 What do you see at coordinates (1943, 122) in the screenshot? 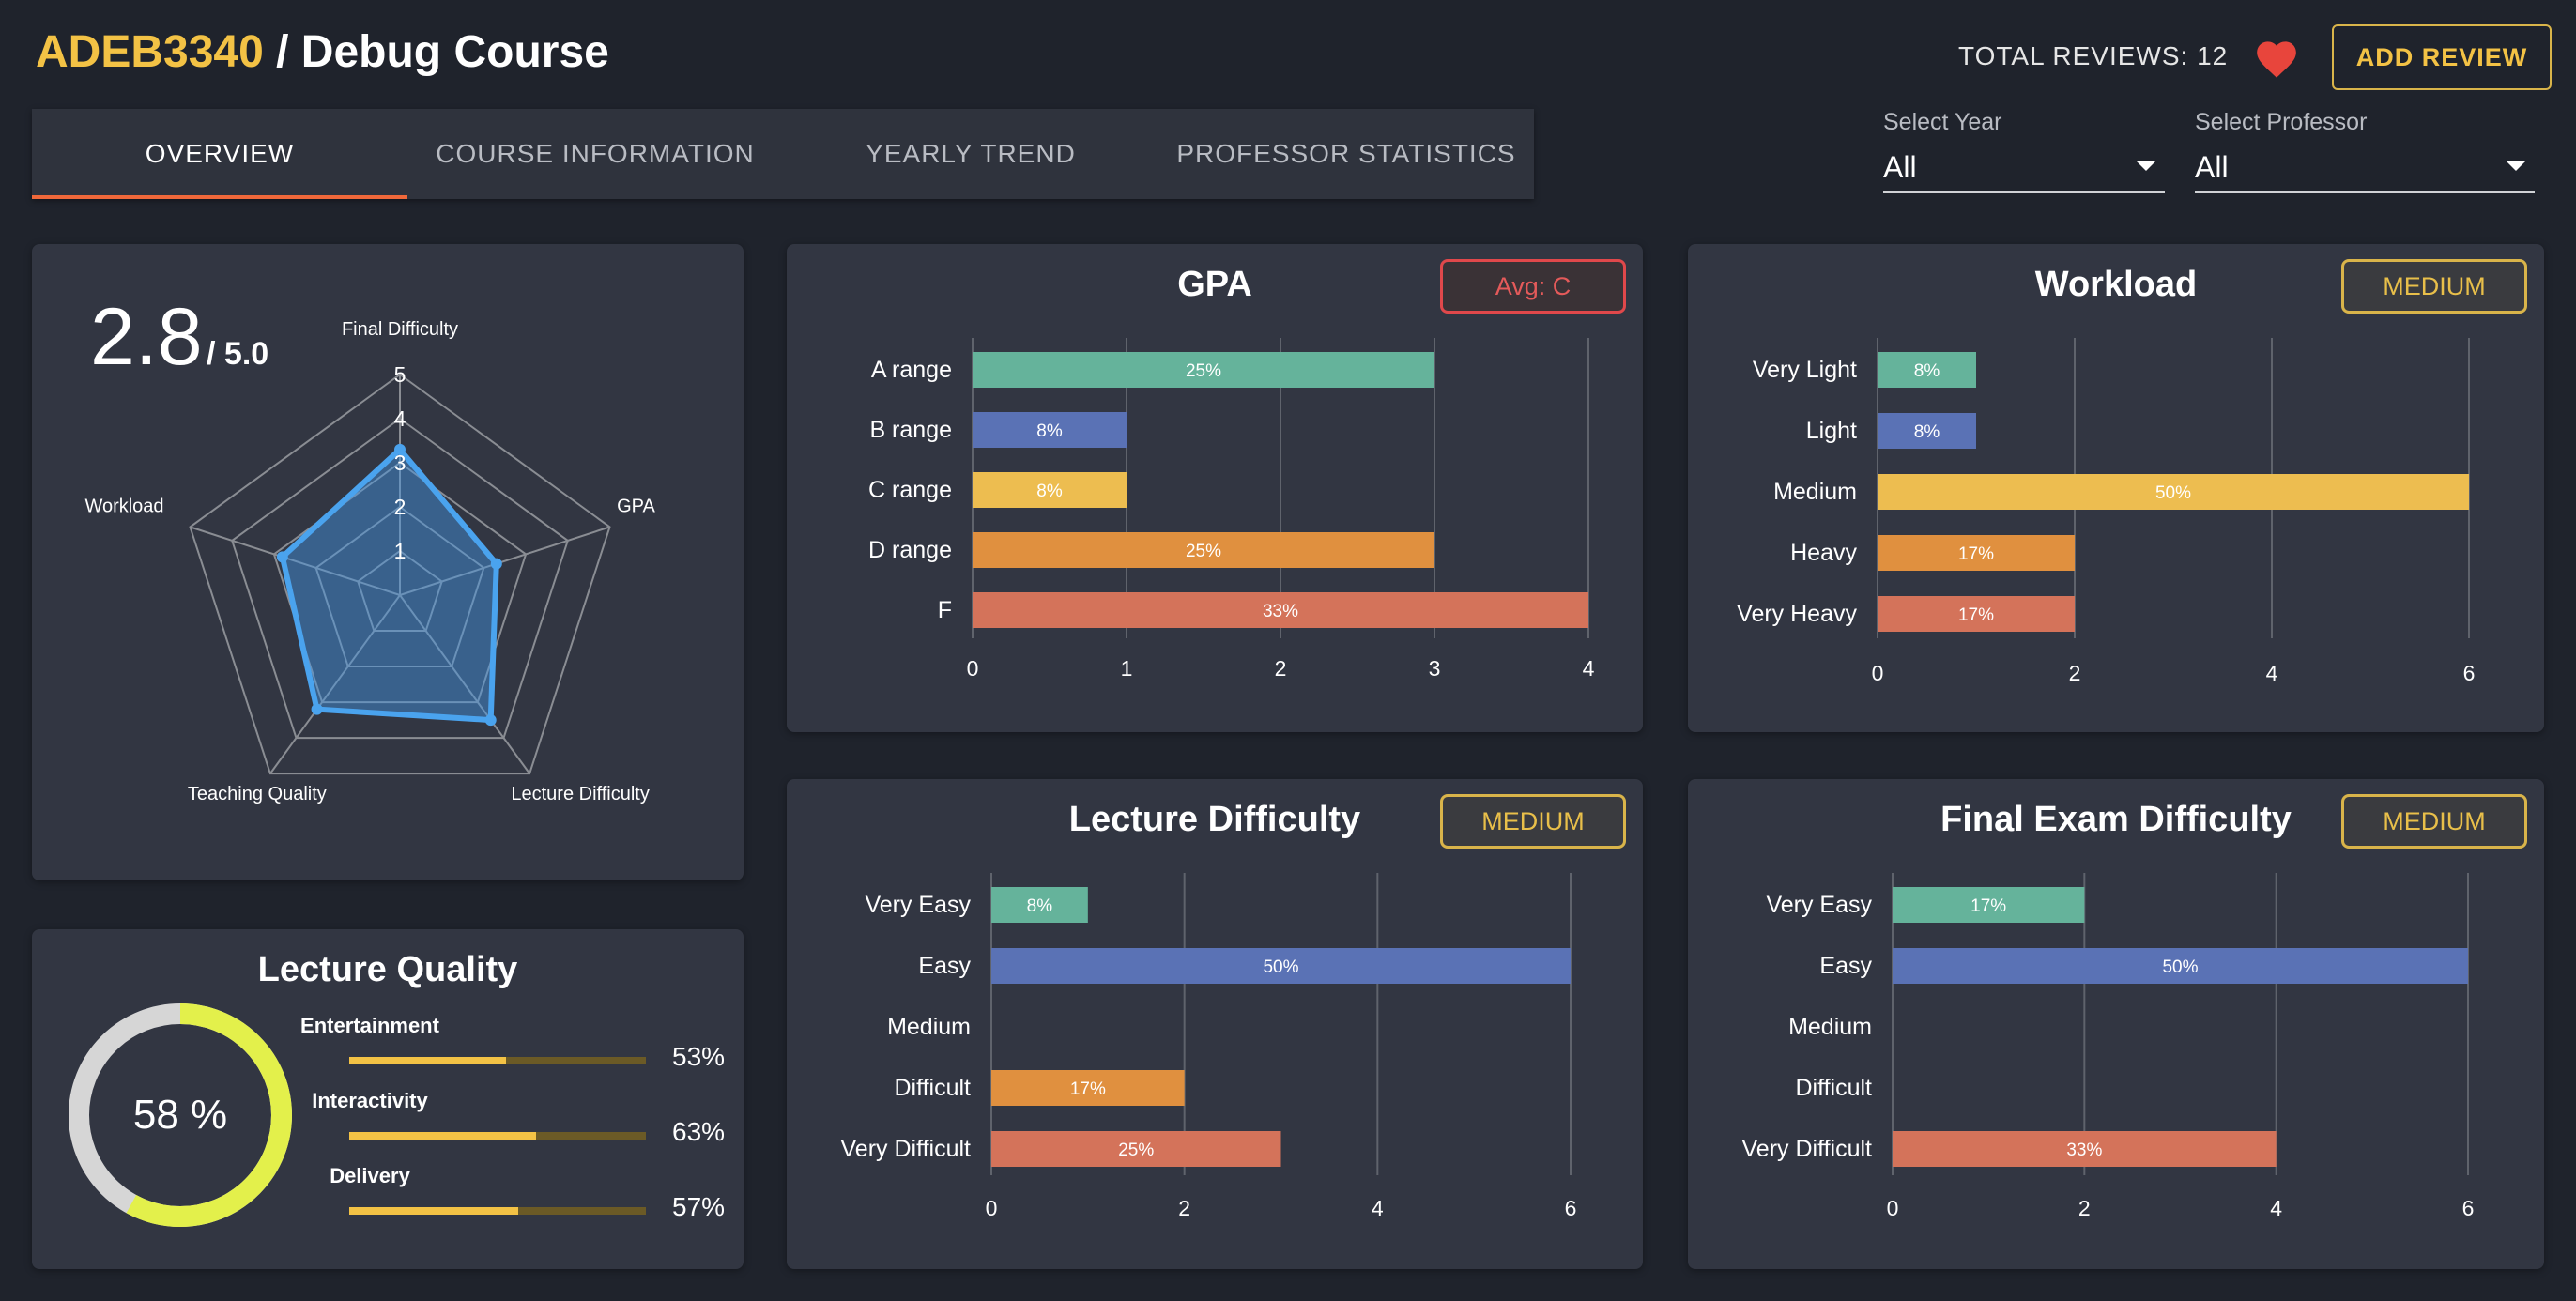
I see `year-select-label: Select Year` at bounding box center [1943, 122].